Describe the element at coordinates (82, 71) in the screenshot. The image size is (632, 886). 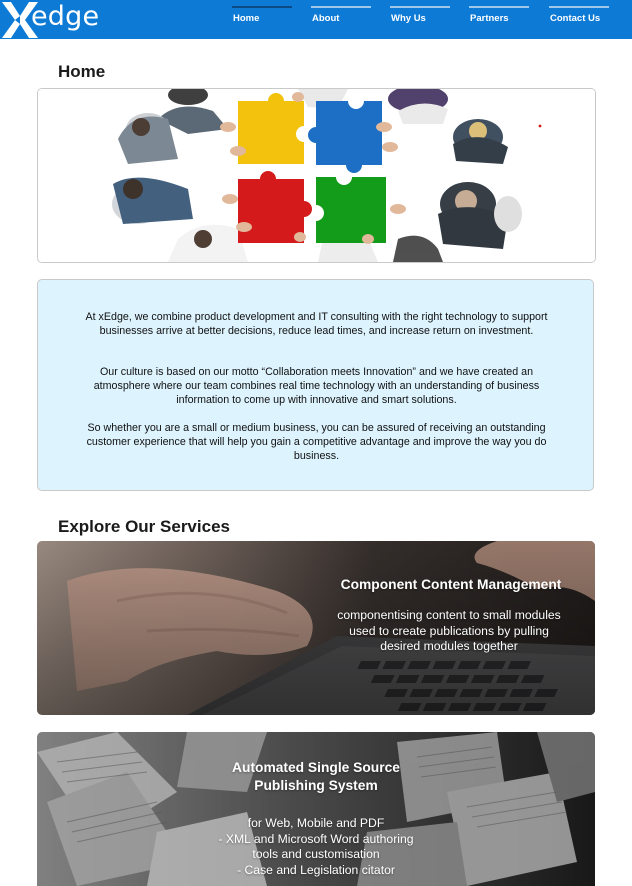
I see `page-title: Home` at that location.